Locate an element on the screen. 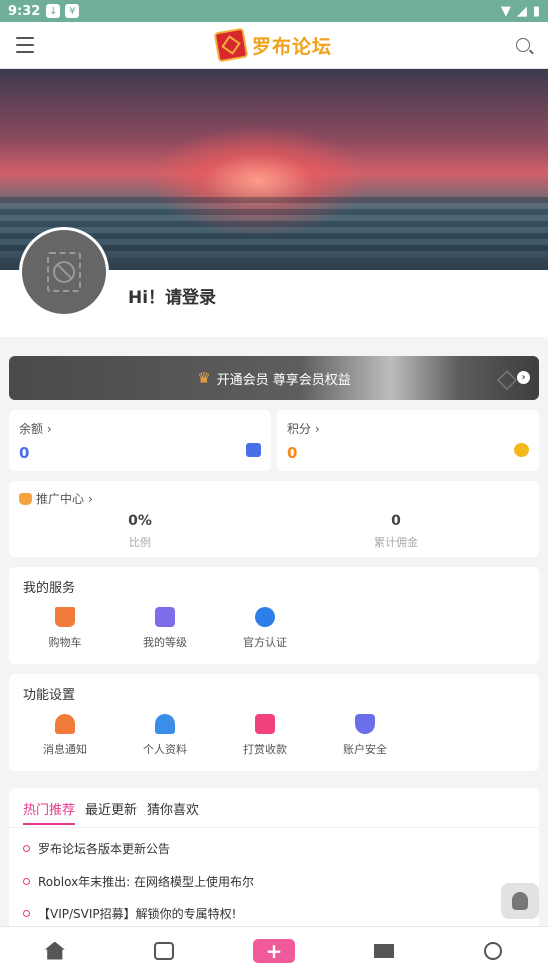  nav-messages is located at coordinates (384, 950).